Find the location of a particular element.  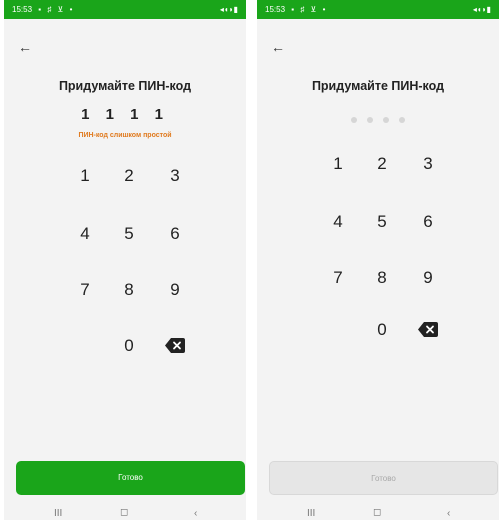

done-button-disabled: Готово is located at coordinates (383, 478).